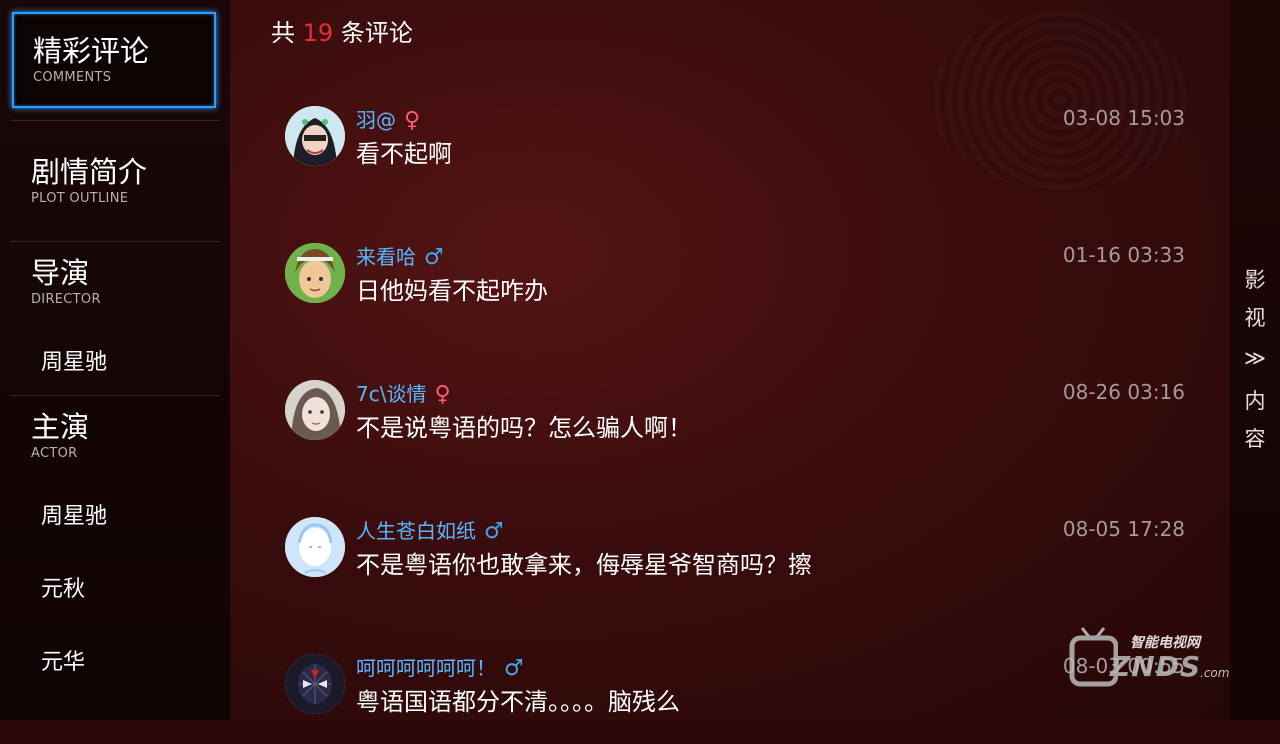 The image size is (1280, 744). Describe the element at coordinates (91, 51) in the screenshot. I see `nav-comments-title: 精彩评论` at that location.